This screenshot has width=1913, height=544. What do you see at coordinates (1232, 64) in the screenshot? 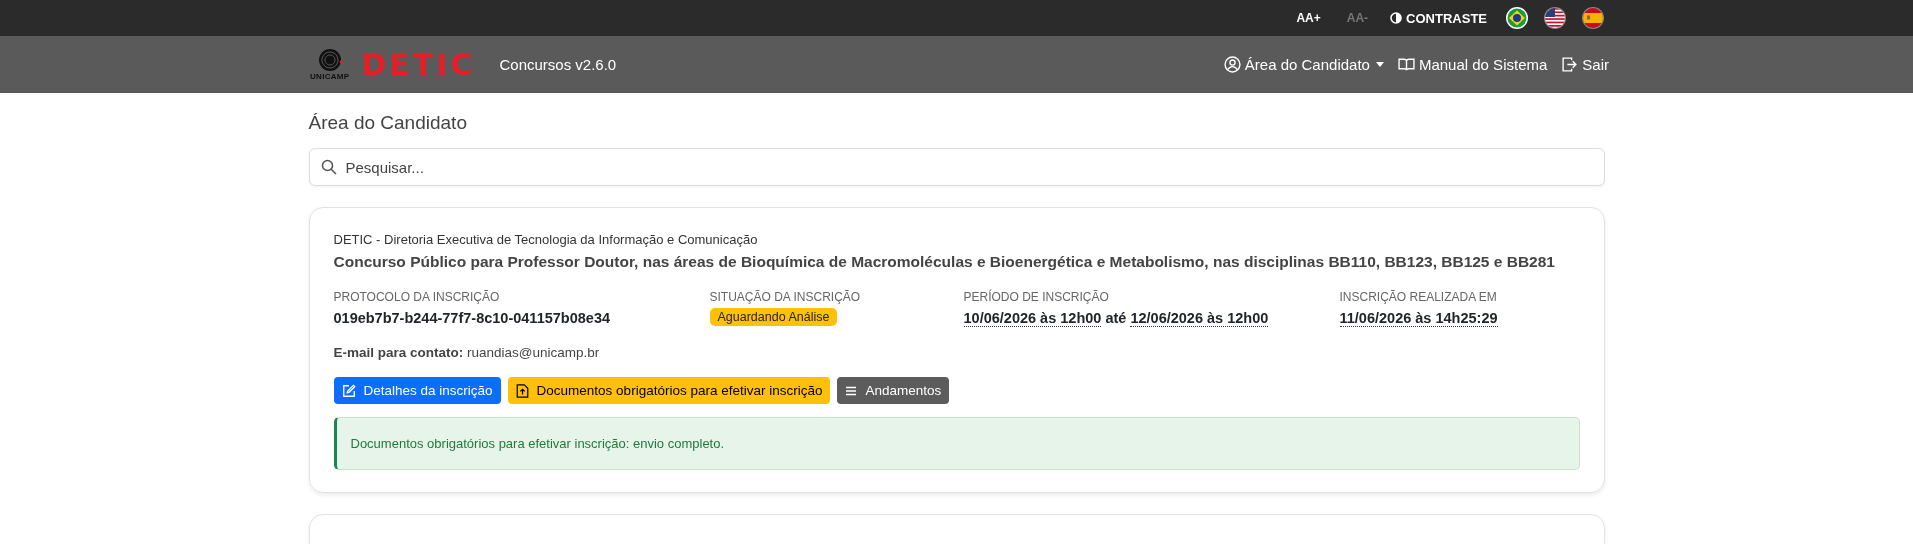
I see `user-icon` at bounding box center [1232, 64].